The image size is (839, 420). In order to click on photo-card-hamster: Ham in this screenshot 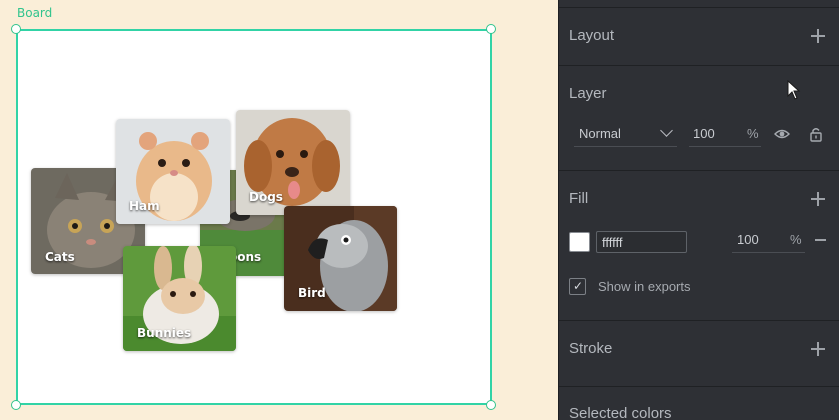, I will do `click(173, 171)`.